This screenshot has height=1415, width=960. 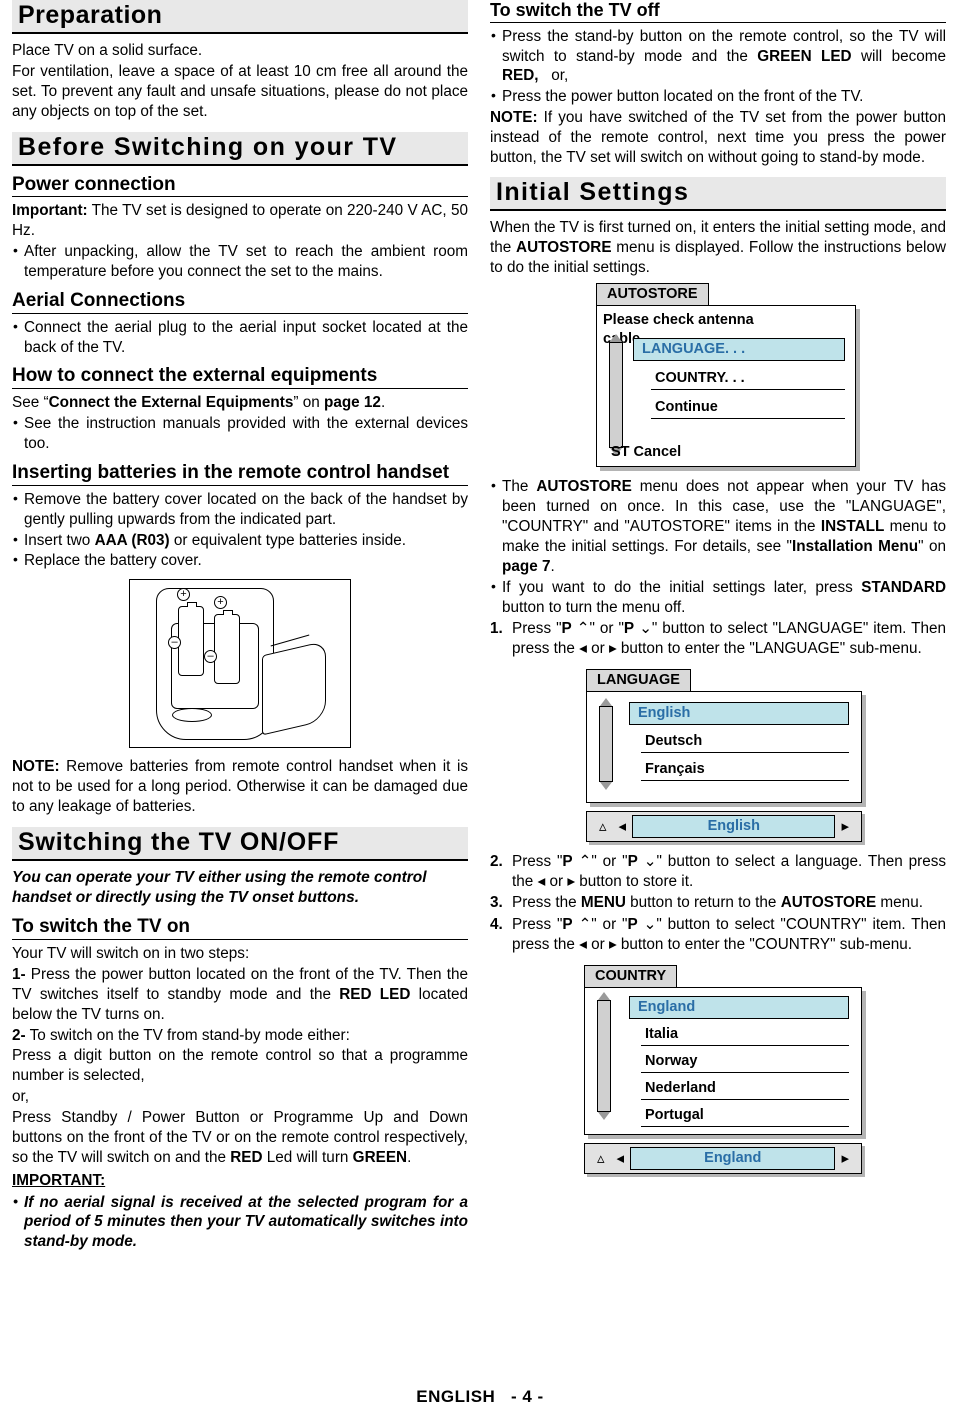 I want to click on osd-country-items: England Italia Norway Nederland Portugal, so click(x=739, y=1061).